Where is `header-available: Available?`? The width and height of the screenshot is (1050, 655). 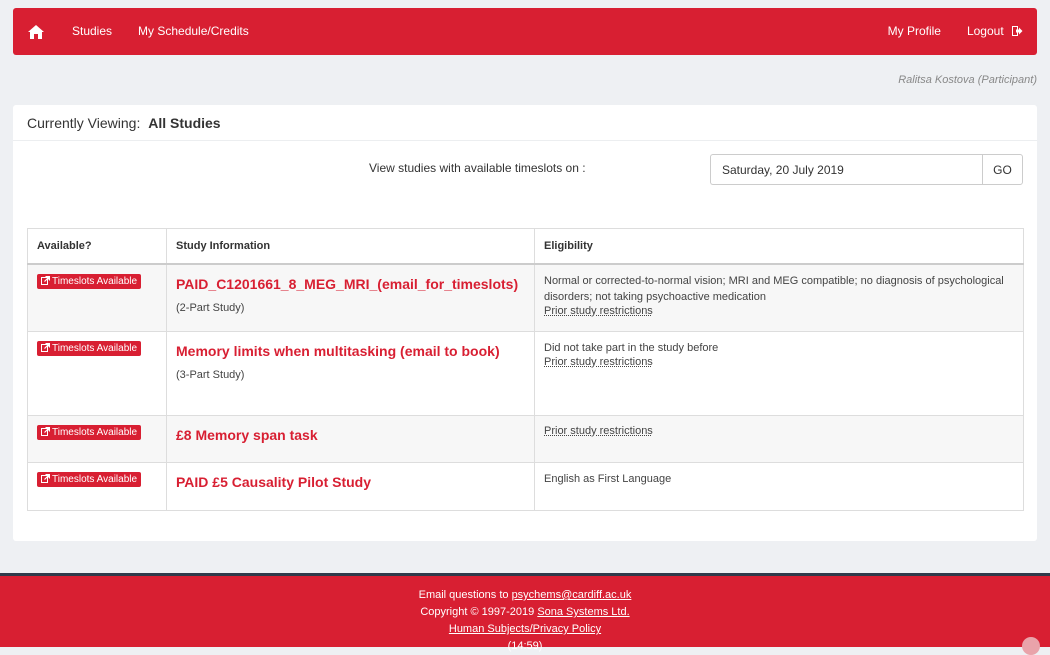
header-available: Available? is located at coordinates (97, 246).